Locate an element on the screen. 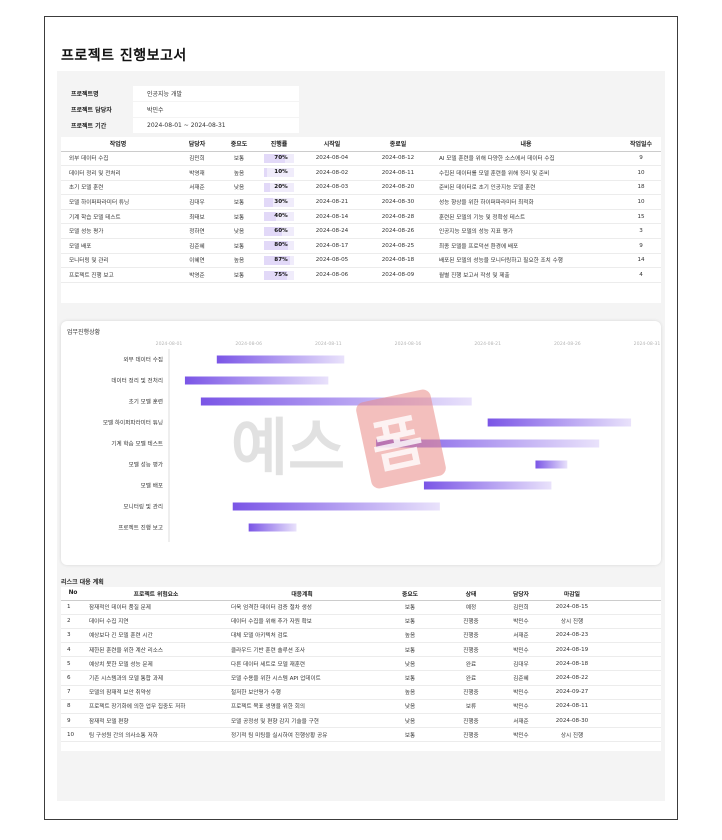  col-header: 내용 is located at coordinates (526, 144).